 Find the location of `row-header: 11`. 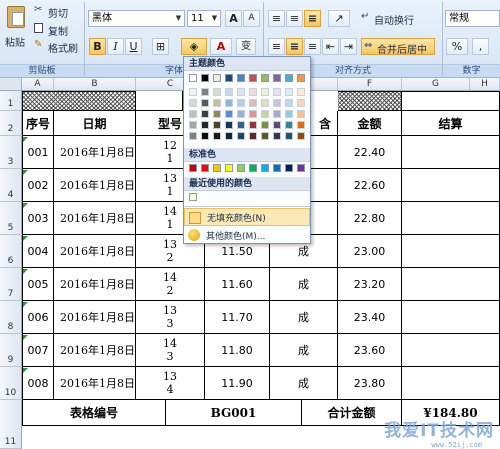

row-header: 11 is located at coordinates (11, 424).